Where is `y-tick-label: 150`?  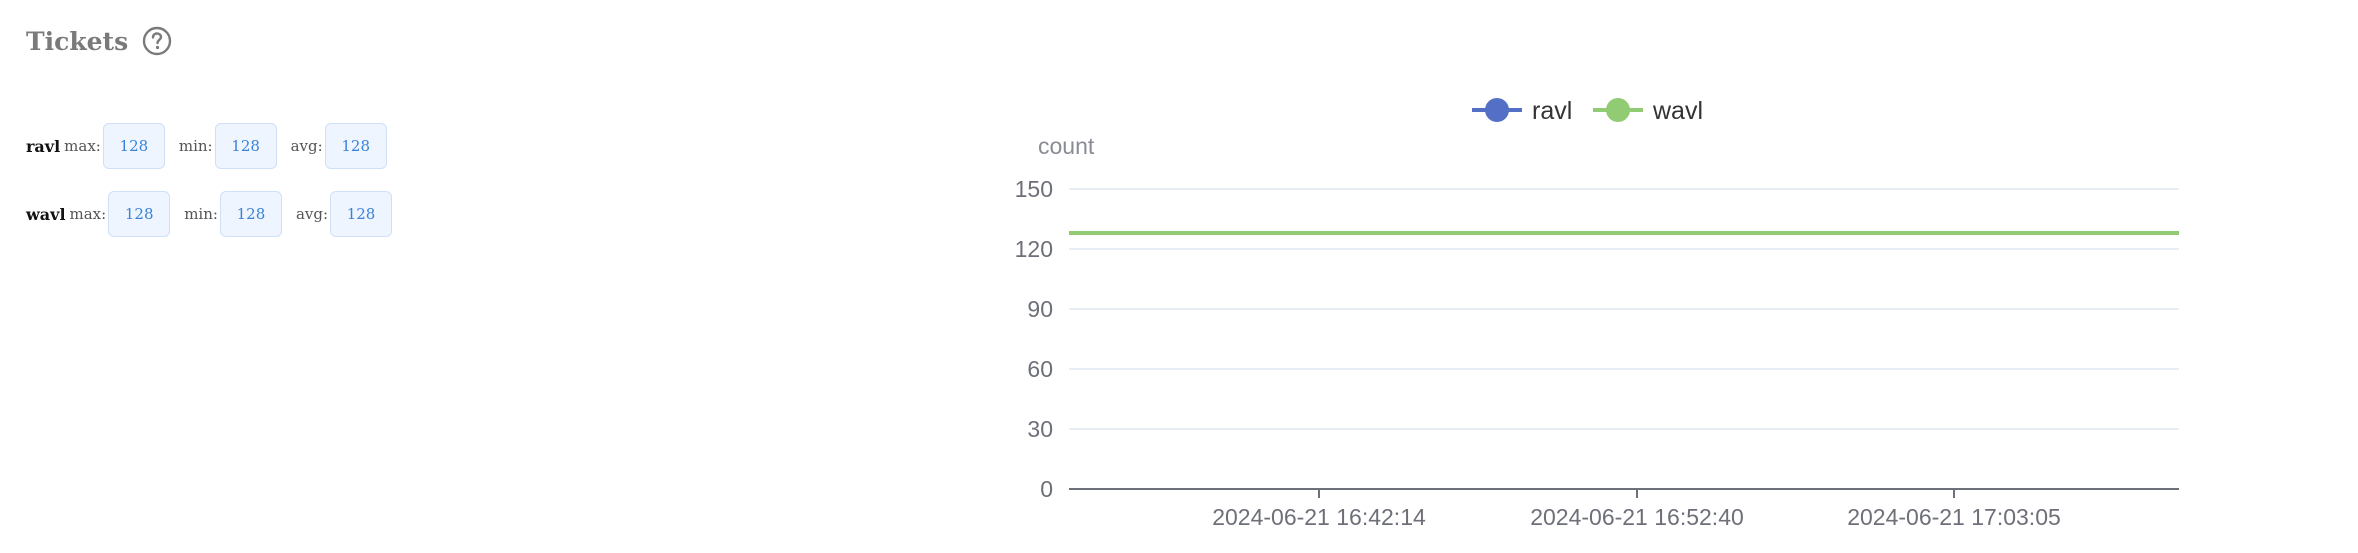
y-tick-label: 150 is located at coordinates (1034, 189).